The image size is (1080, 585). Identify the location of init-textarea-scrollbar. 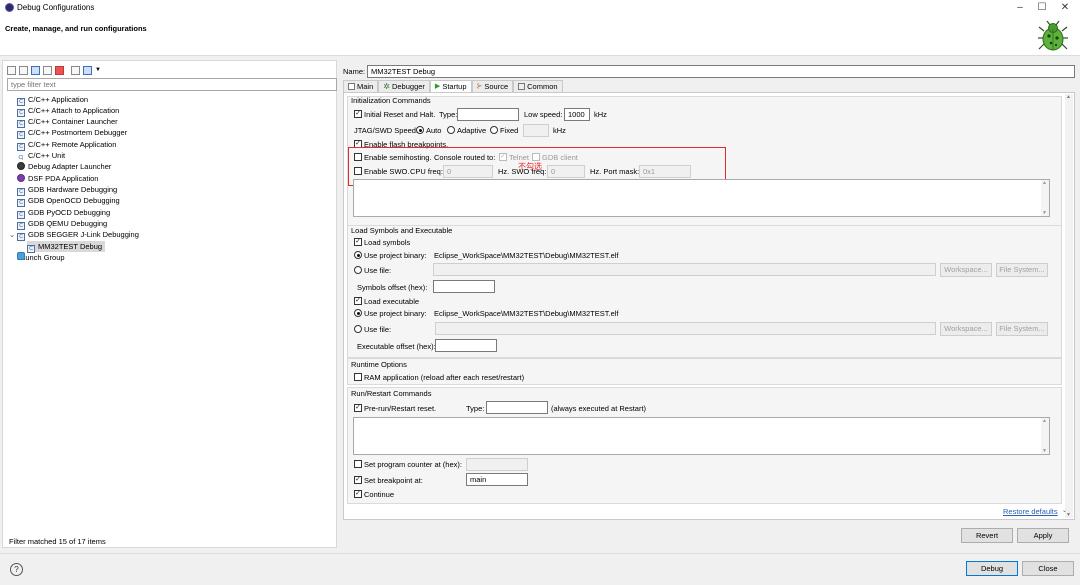
(1045, 198).